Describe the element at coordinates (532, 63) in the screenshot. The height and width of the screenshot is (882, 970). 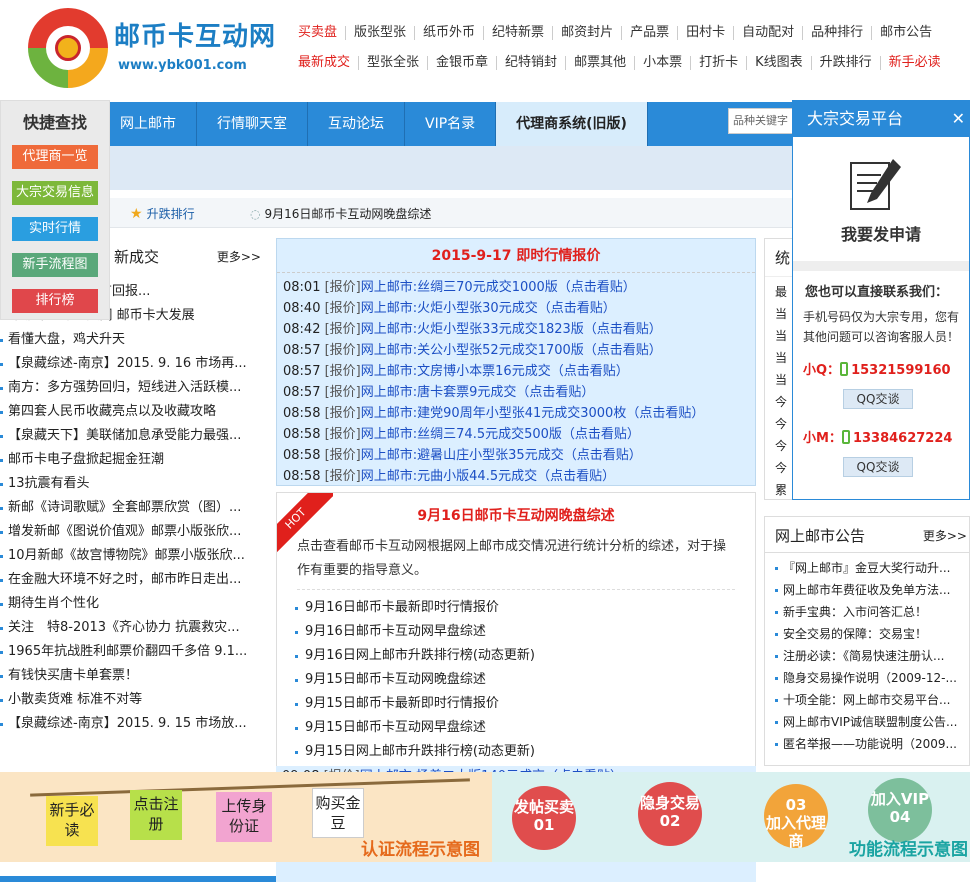
I see `top-nav-link: 纪特销封` at that location.